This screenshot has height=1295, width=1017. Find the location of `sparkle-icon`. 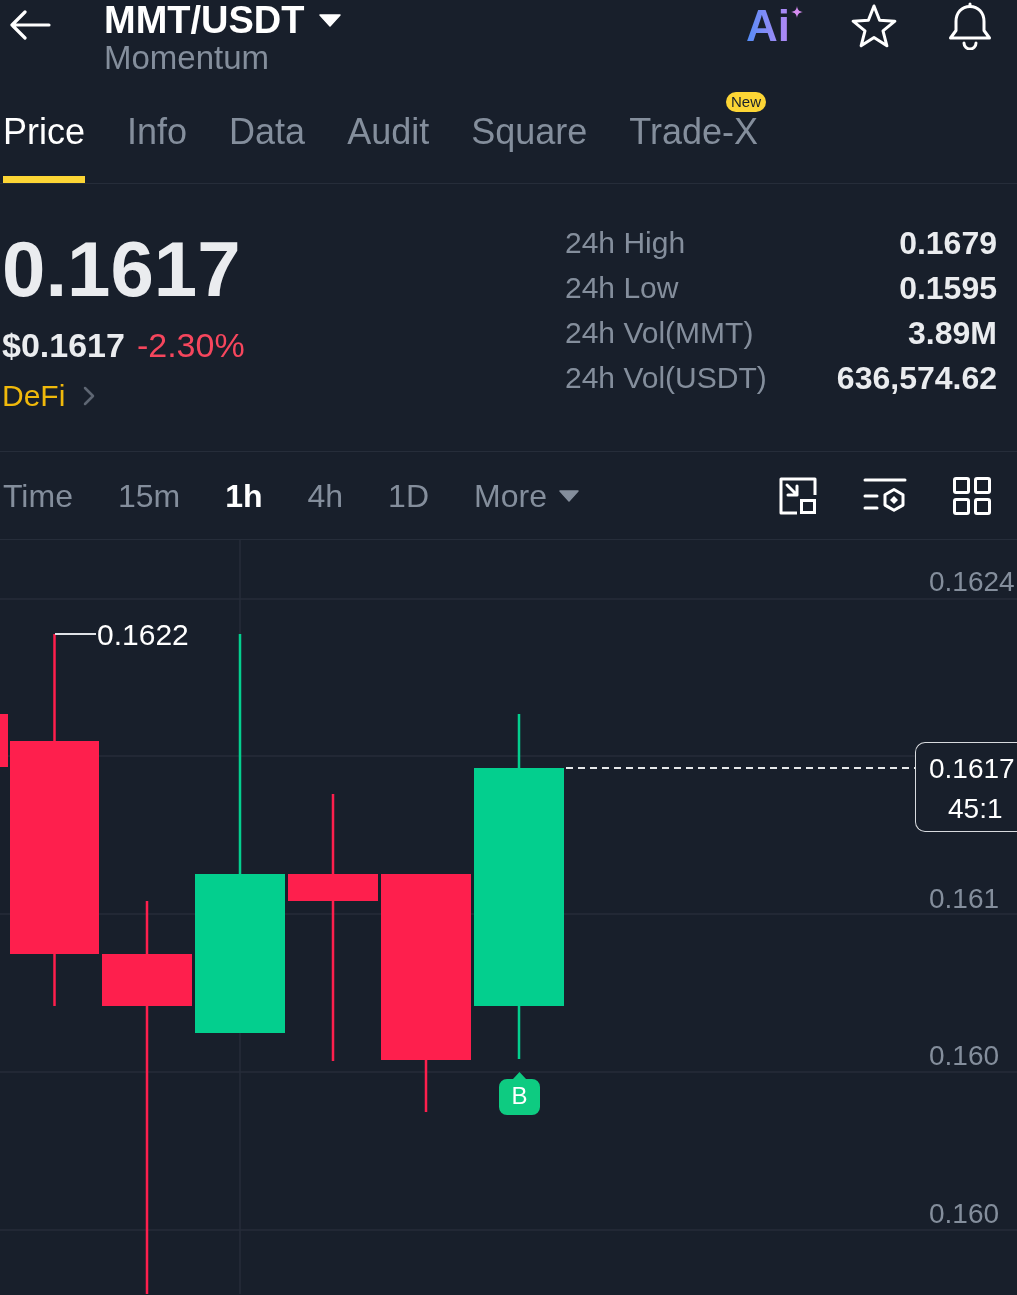

sparkle-icon is located at coordinates (797, 12).